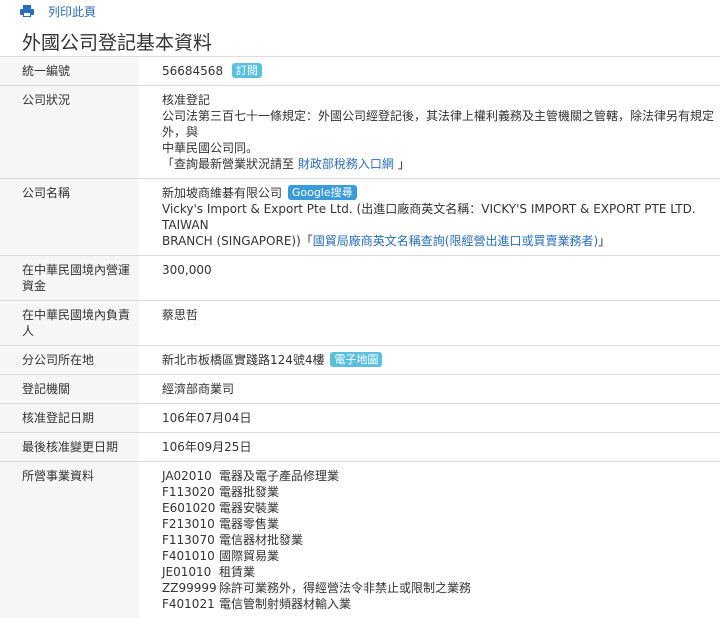 The image size is (720, 618). Describe the element at coordinates (360, 38) in the screenshot. I see `page-title: 外國公司登記基本資料` at that location.